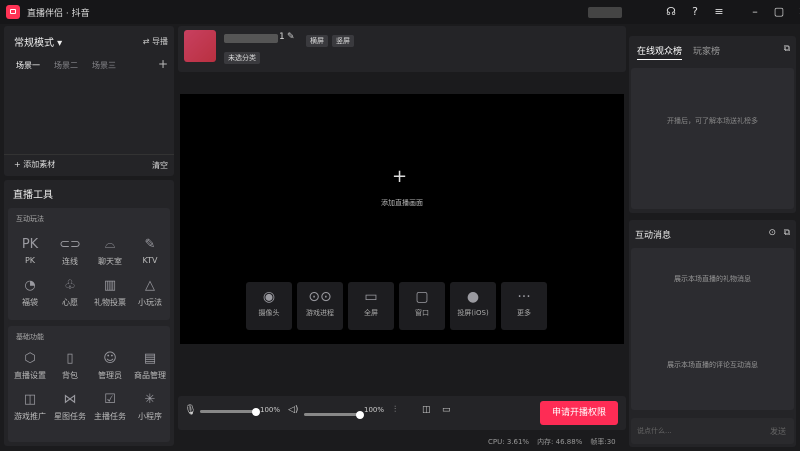 This screenshot has height=451, width=800. I want to click on app-title: 直播伴侣 · 抖音, so click(58, 14).